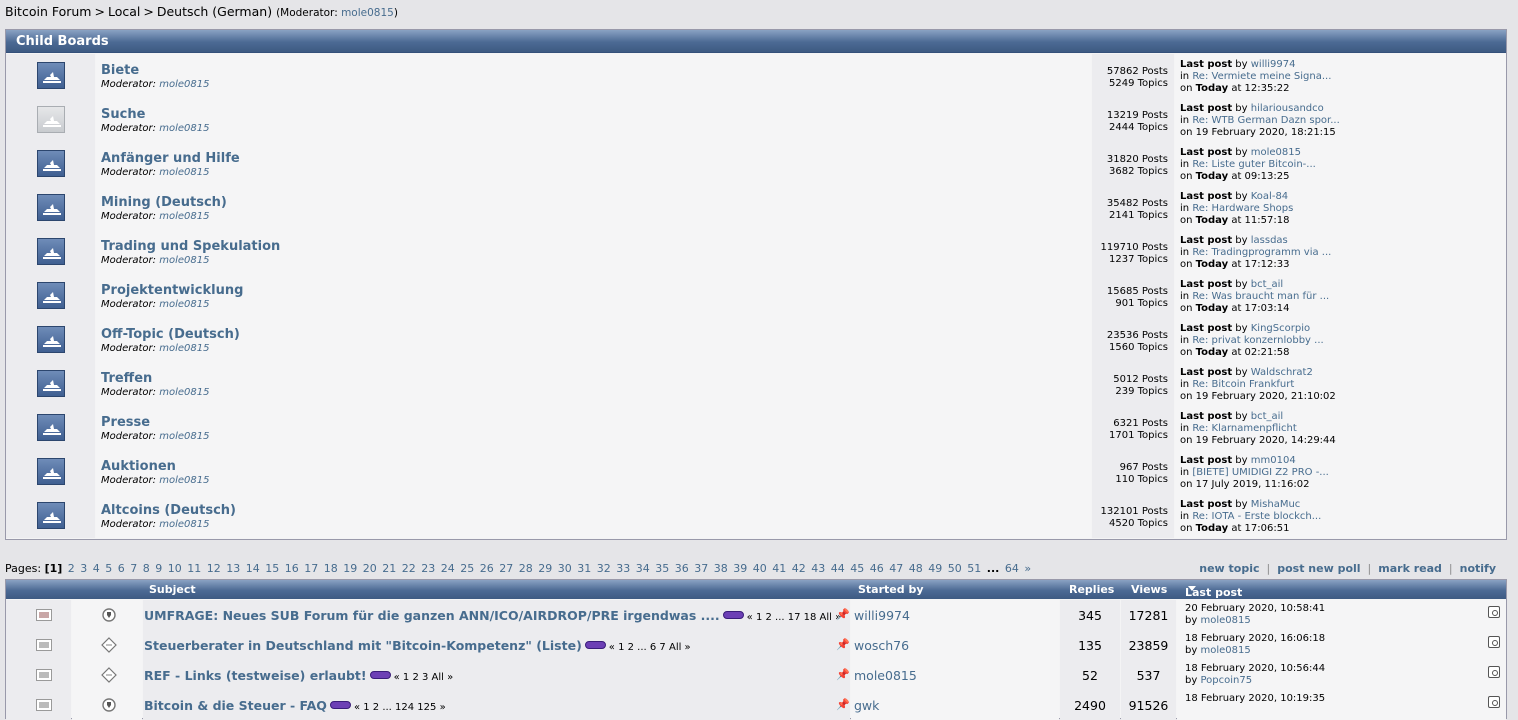 This screenshot has height=720, width=1518. What do you see at coordinates (138, 466) in the screenshot?
I see `board-name-link: Auktionen` at bounding box center [138, 466].